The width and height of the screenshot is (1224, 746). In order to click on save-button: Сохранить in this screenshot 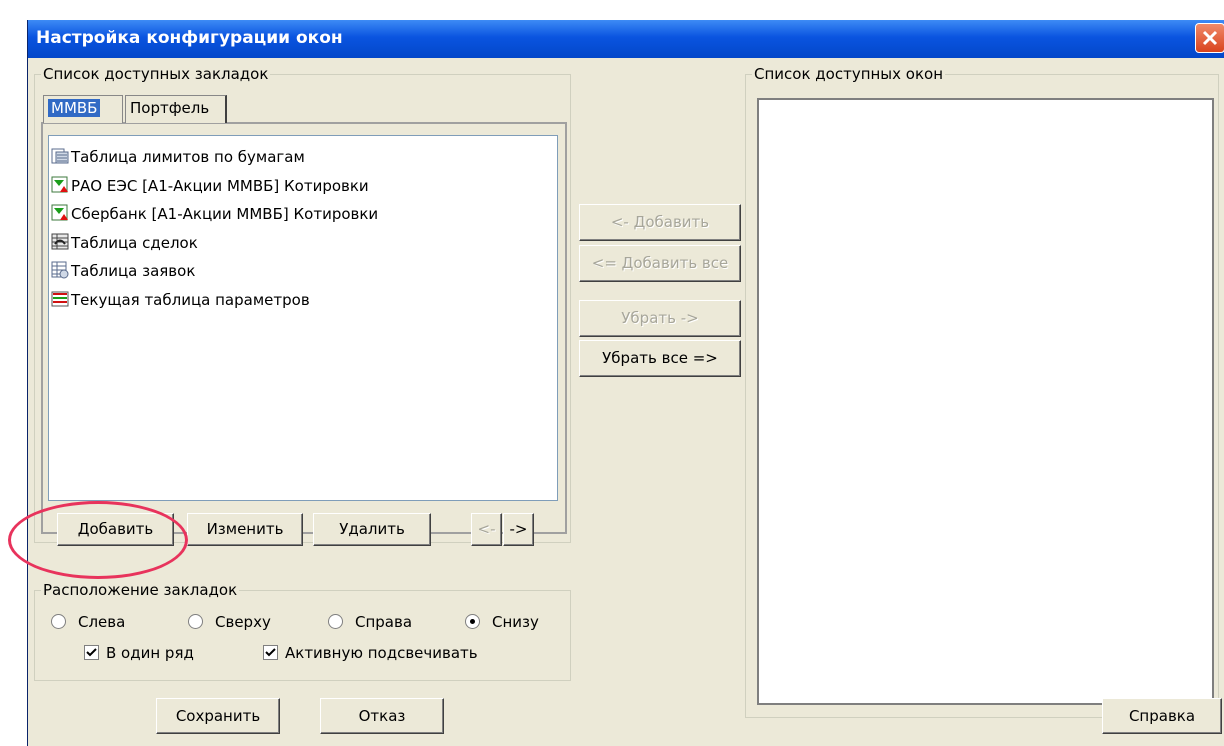, I will do `click(218, 716)`.